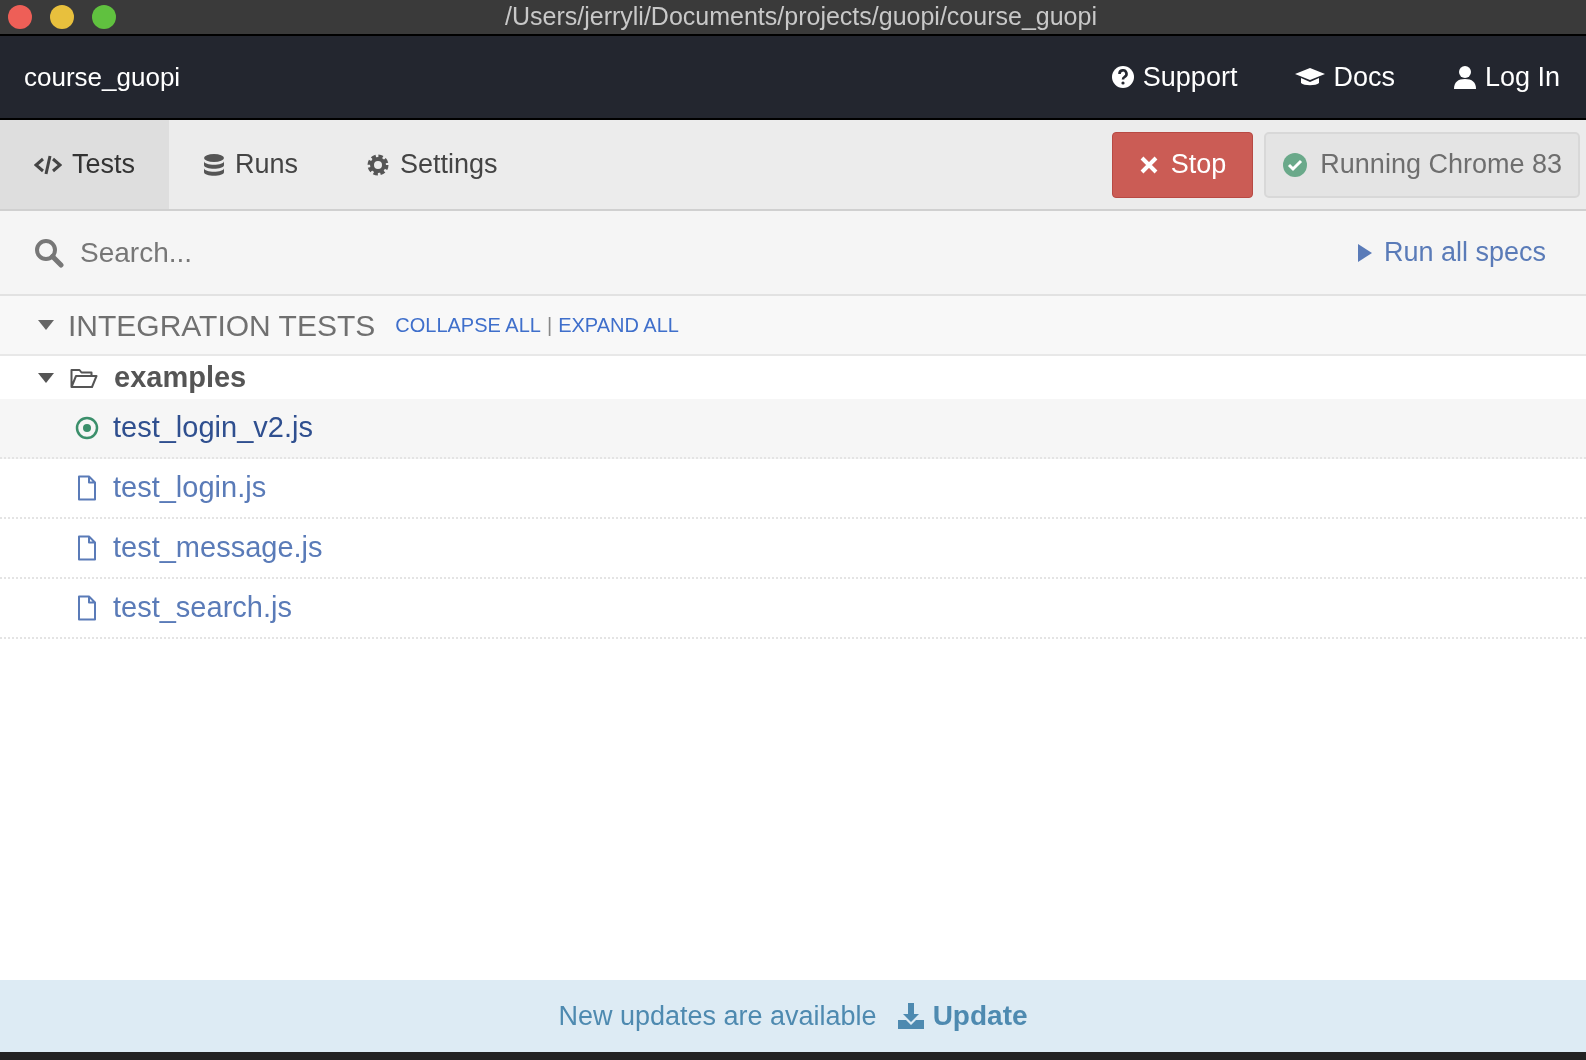 Image resolution: width=1586 pixels, height=1060 pixels. I want to click on section-title: INTEGRATION TESTS, so click(222, 325).